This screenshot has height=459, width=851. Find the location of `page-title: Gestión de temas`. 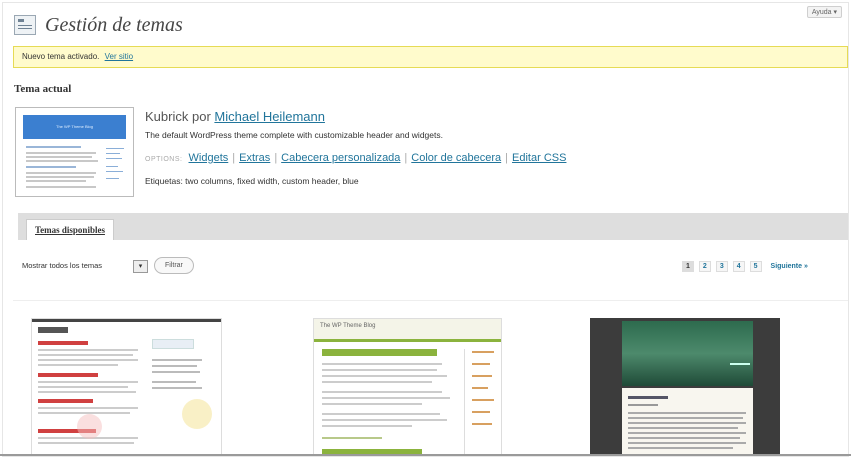

page-title: Gestión de temas is located at coordinates (114, 25).